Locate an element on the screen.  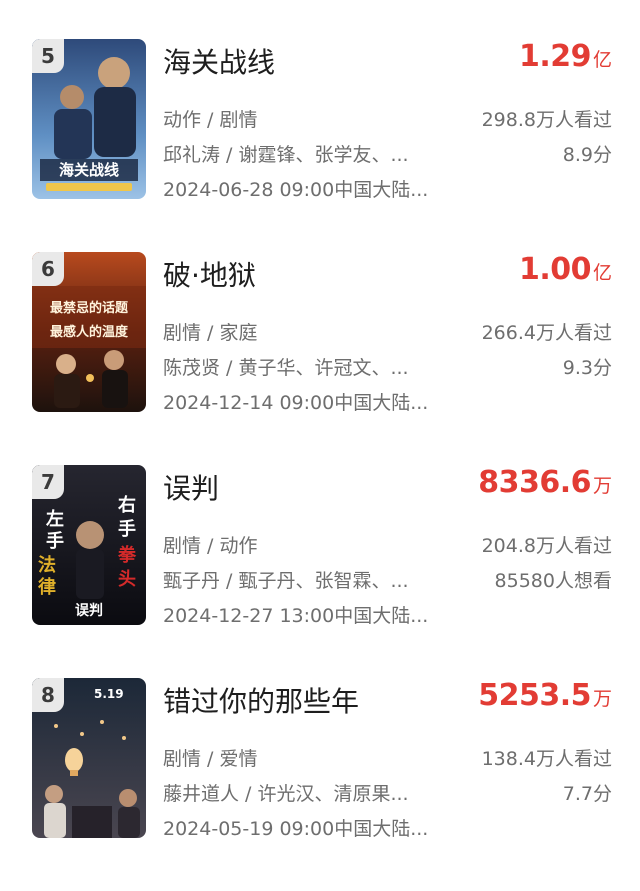
movie-viewers: 298.8万人看过 is located at coordinates (546, 120).